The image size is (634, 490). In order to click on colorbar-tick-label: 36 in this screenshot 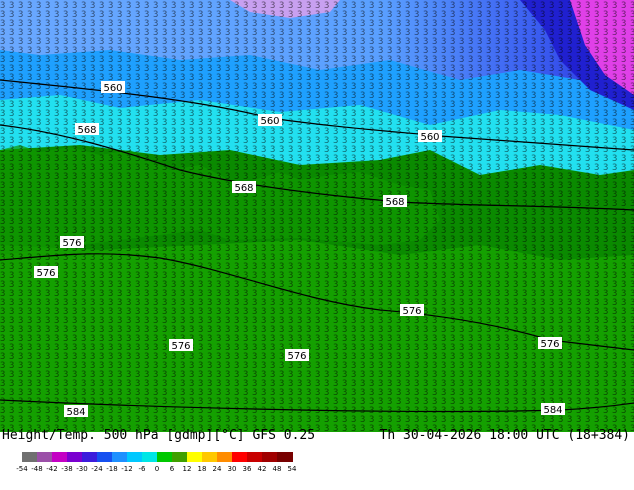, I will do `click(247, 469)`.